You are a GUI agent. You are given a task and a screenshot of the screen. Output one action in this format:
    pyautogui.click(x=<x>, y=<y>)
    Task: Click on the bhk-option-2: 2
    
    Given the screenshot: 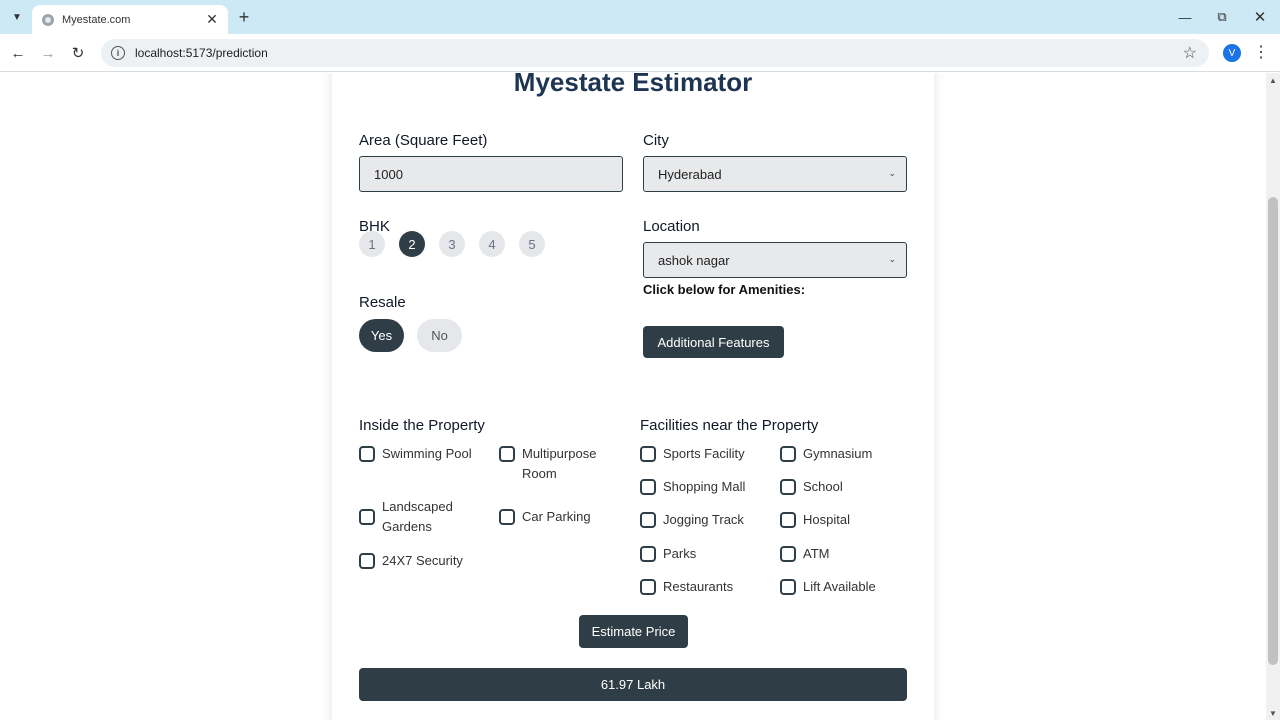 What is the action you would take?
    pyautogui.click(x=412, y=244)
    